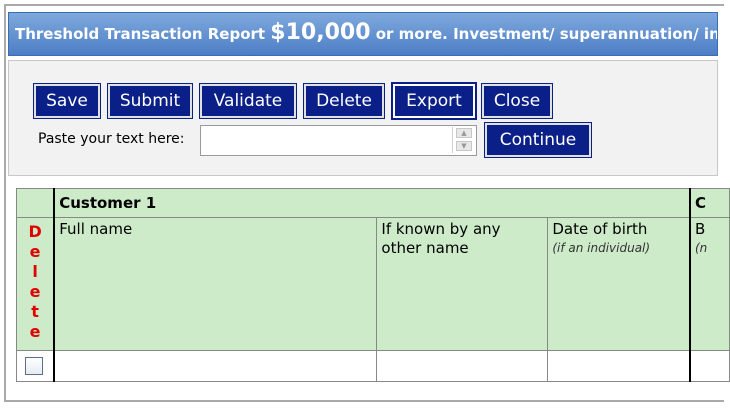 The width and height of the screenshot is (730, 412). I want to click on dob-label: Date of birth, so click(600, 229).